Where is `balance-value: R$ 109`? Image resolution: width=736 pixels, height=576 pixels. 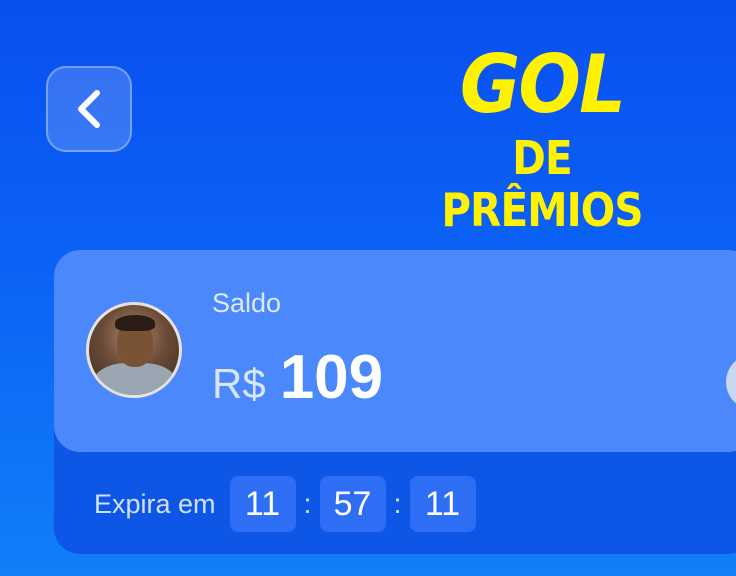
balance-value: R$ 109 is located at coordinates (297, 377).